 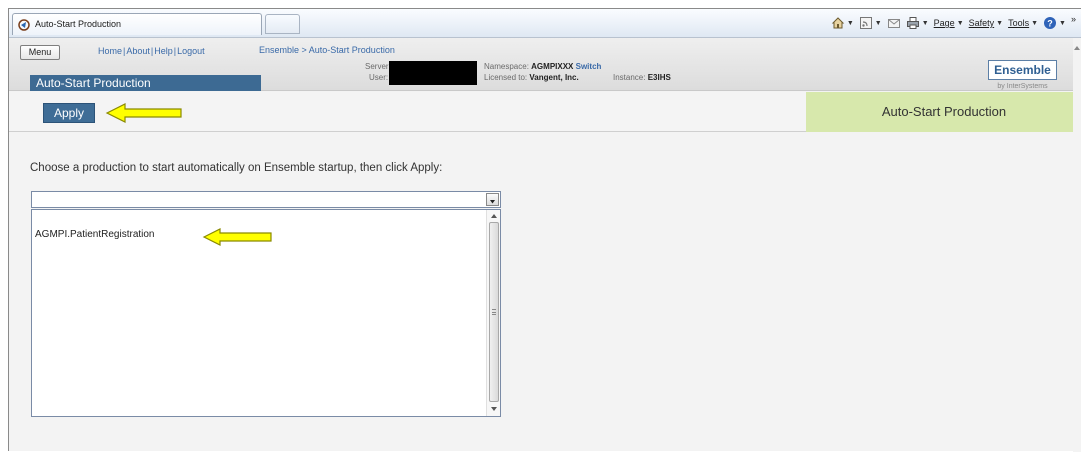 I want to click on tools-menu-label: Tools, so click(x=1019, y=23).